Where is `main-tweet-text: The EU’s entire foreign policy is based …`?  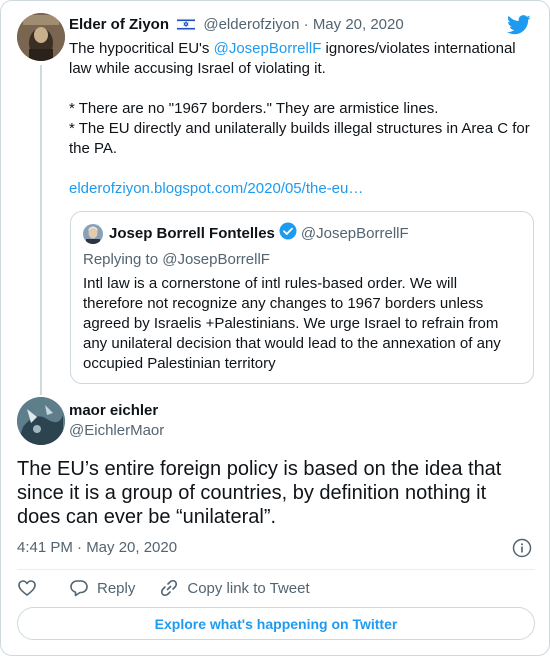
main-tweet-text: The EU’s entire foreign policy is based … is located at coordinates (259, 493).